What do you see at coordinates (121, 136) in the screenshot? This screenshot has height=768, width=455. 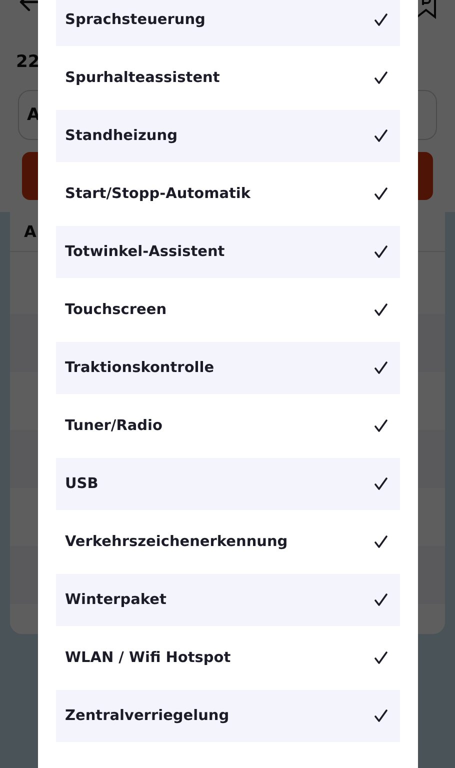 I see `feature-label: Standheizung` at bounding box center [121, 136].